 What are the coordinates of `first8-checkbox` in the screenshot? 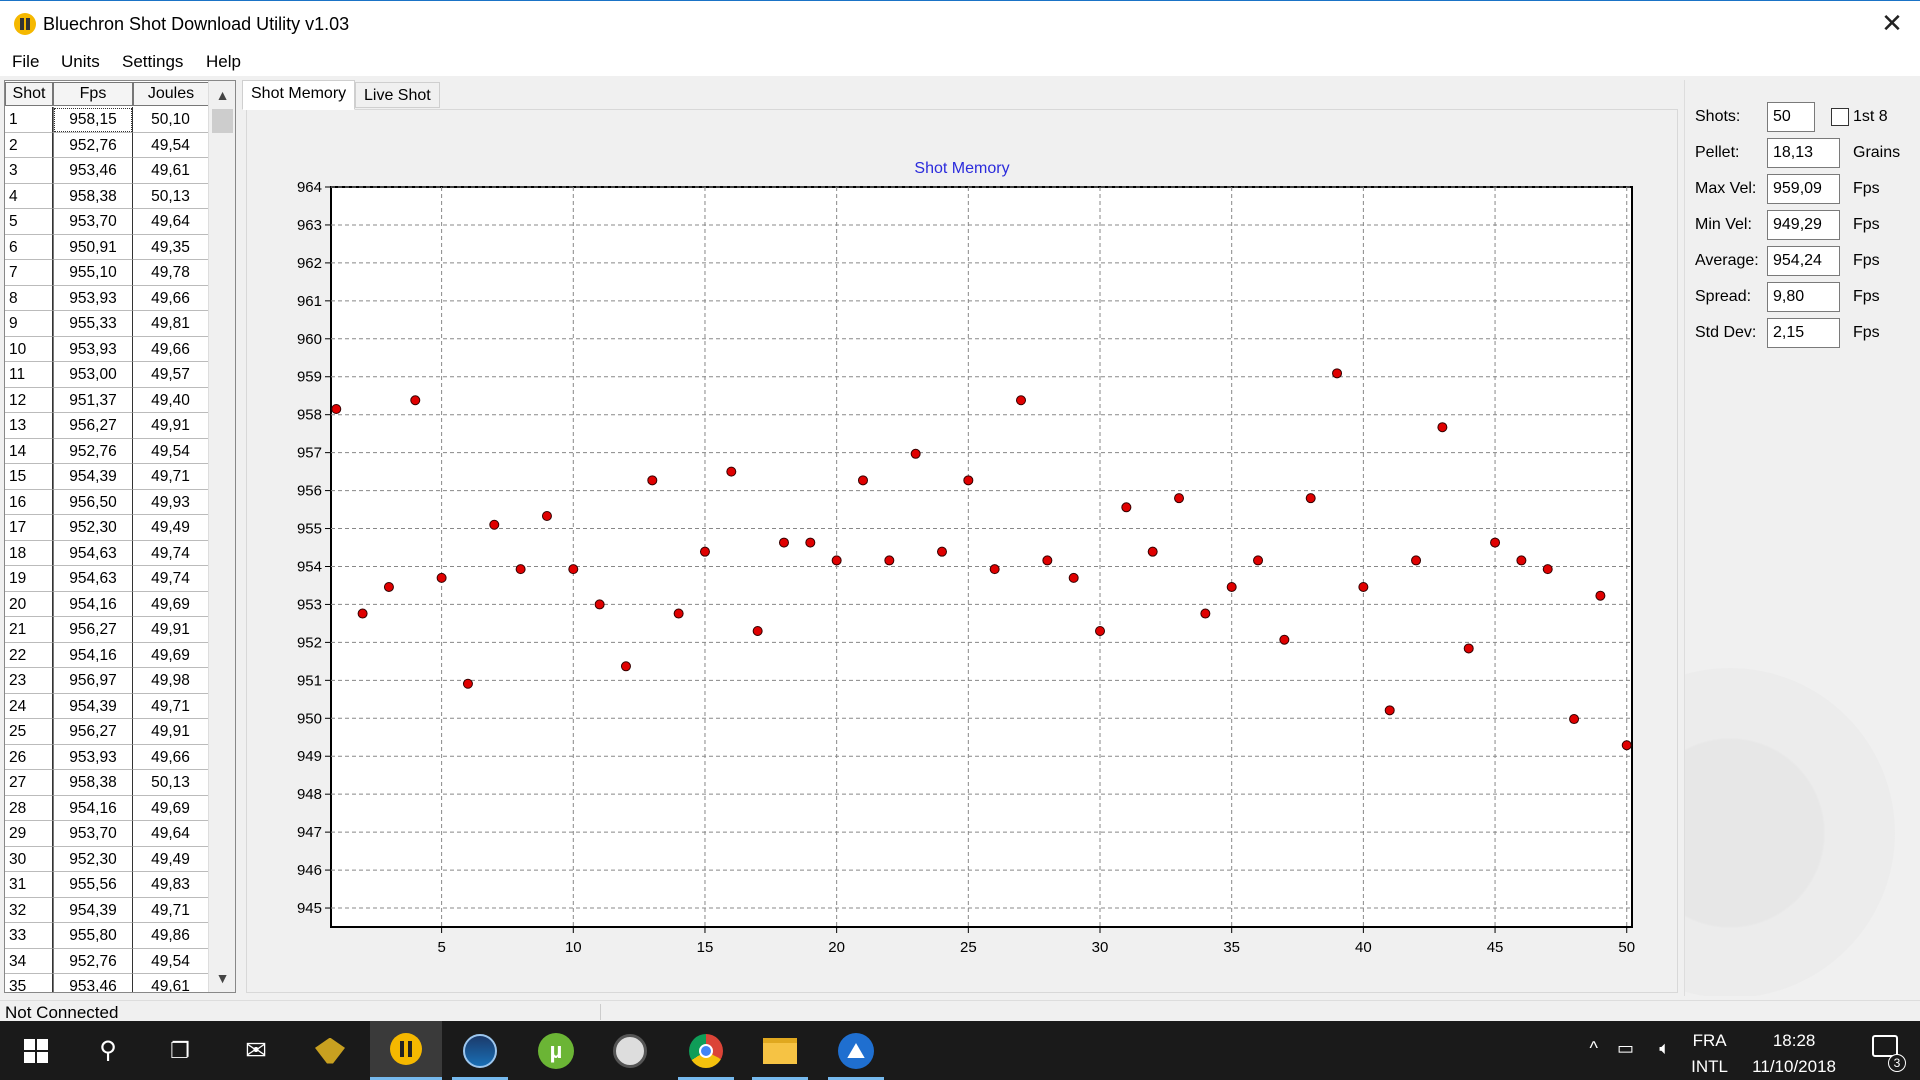 It's located at (1840, 117).